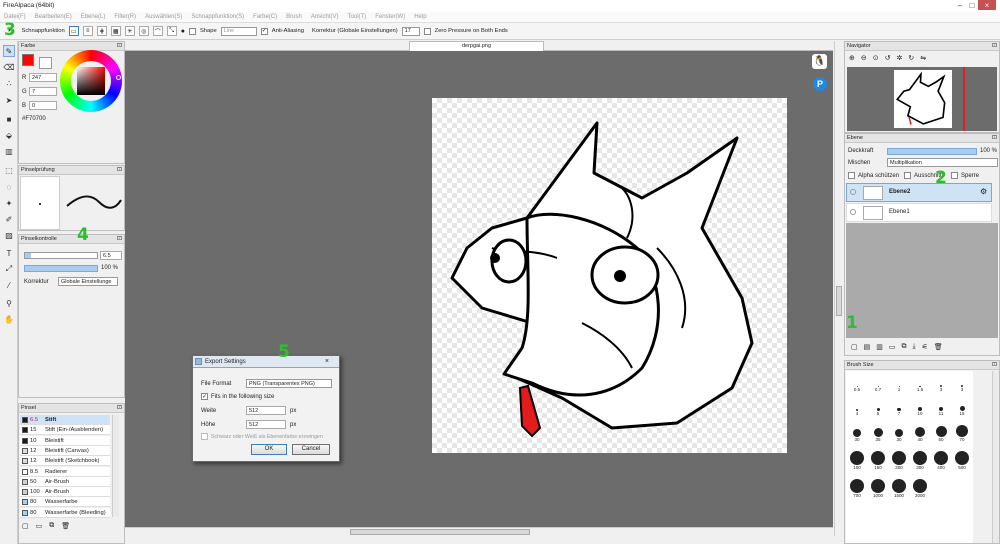  I want to click on brush-size-option: 35, so click(878, 432).